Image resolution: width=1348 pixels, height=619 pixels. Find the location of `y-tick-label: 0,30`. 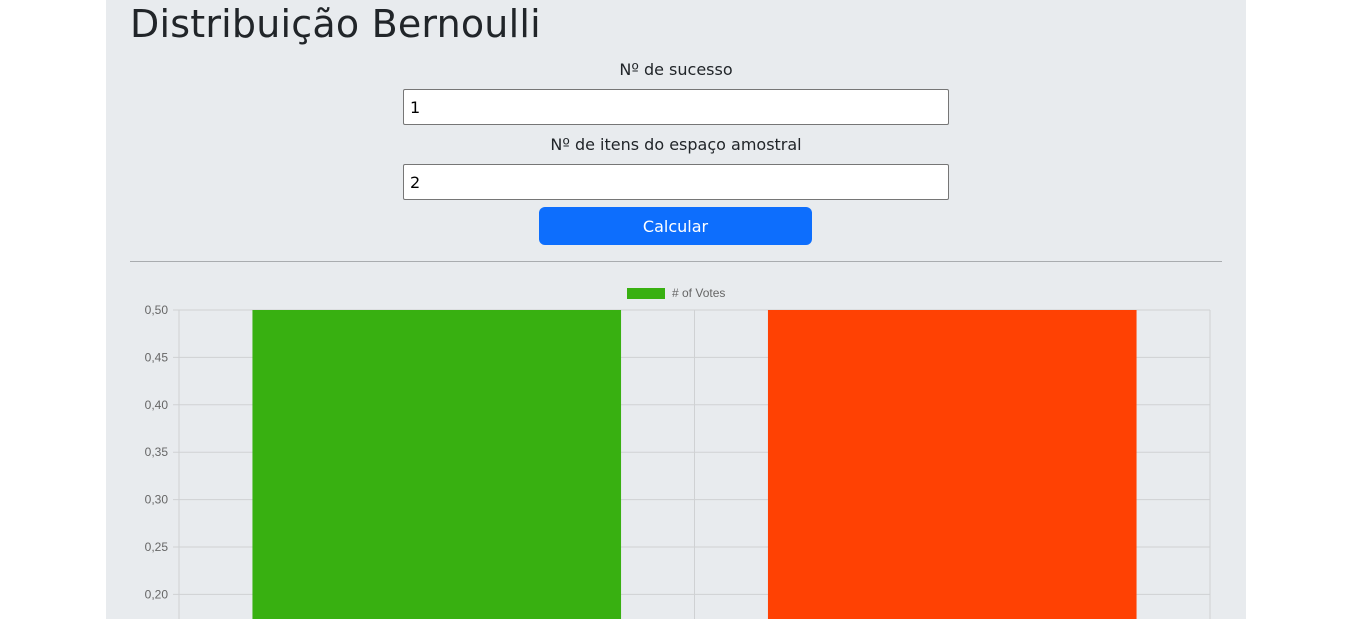

y-tick-label: 0,30 is located at coordinates (157, 500).